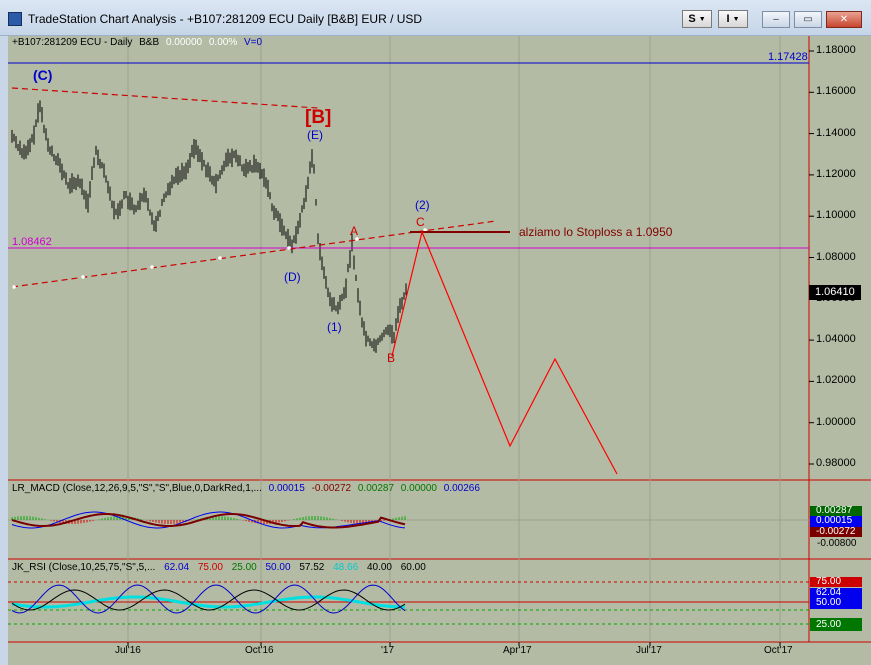  What do you see at coordinates (836, 421) in the screenshot?
I see `price-tick-label: 1.00000` at bounding box center [836, 421].